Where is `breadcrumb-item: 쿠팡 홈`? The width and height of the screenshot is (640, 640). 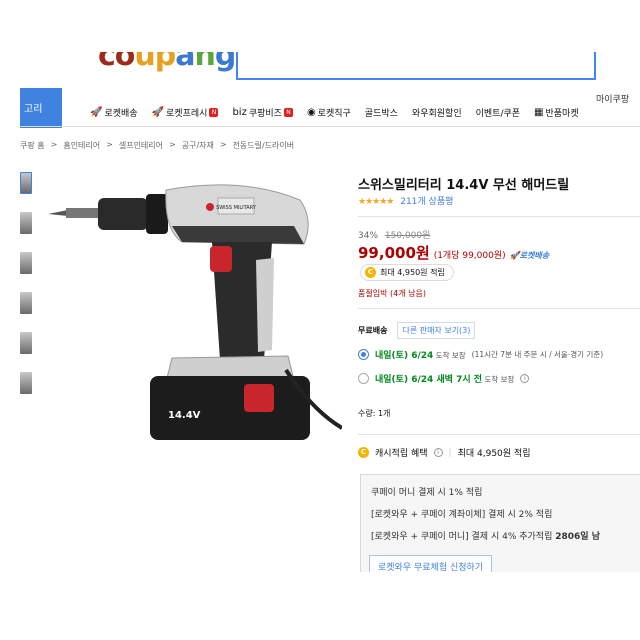
breadcrumb-item: 쿠팡 홈 is located at coordinates (32, 145).